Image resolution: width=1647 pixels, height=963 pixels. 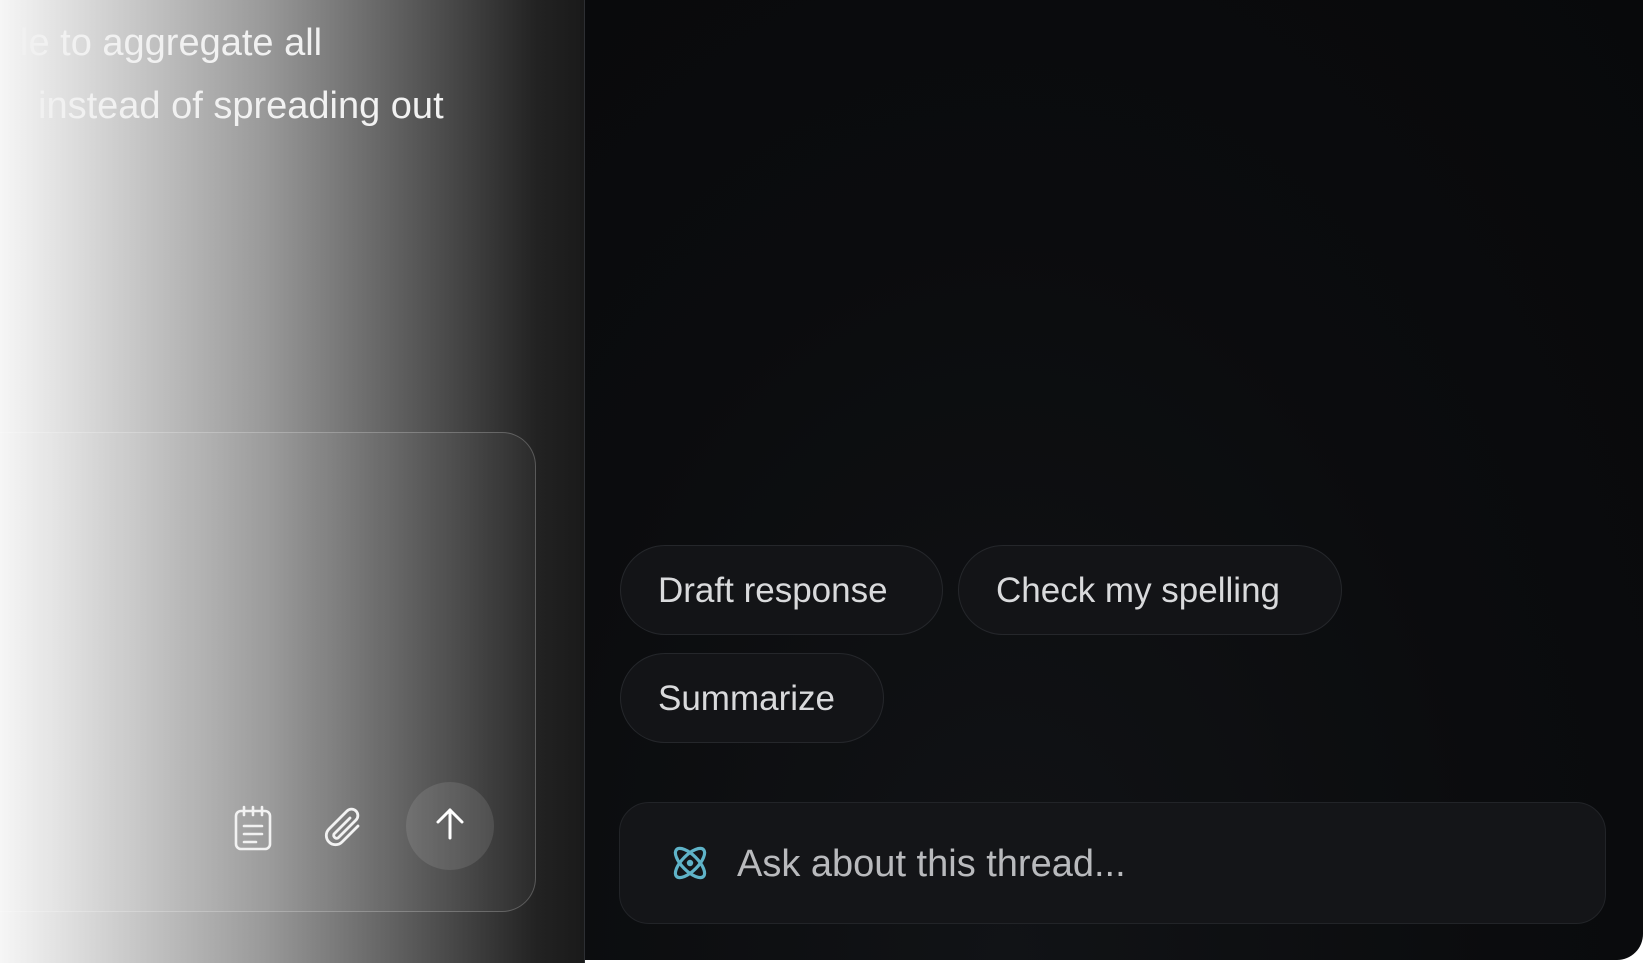 I want to click on message-line: instead of spreading out, so click(x=241, y=106).